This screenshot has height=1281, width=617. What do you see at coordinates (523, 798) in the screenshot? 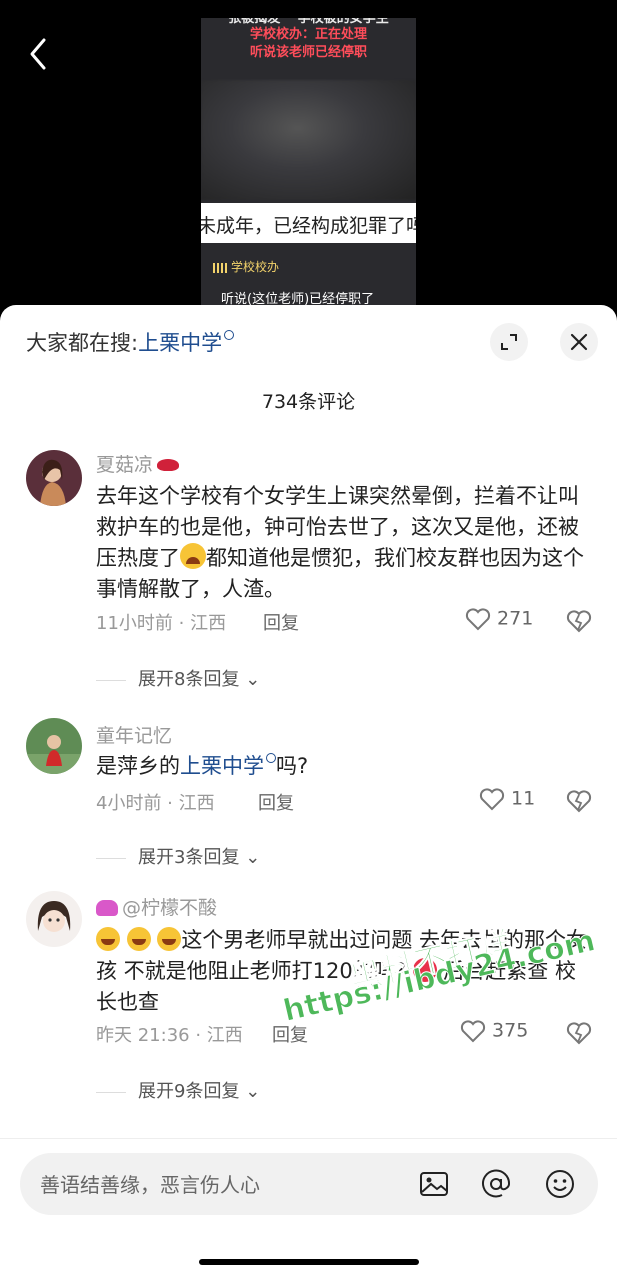
I see `like-count: 11` at bounding box center [523, 798].